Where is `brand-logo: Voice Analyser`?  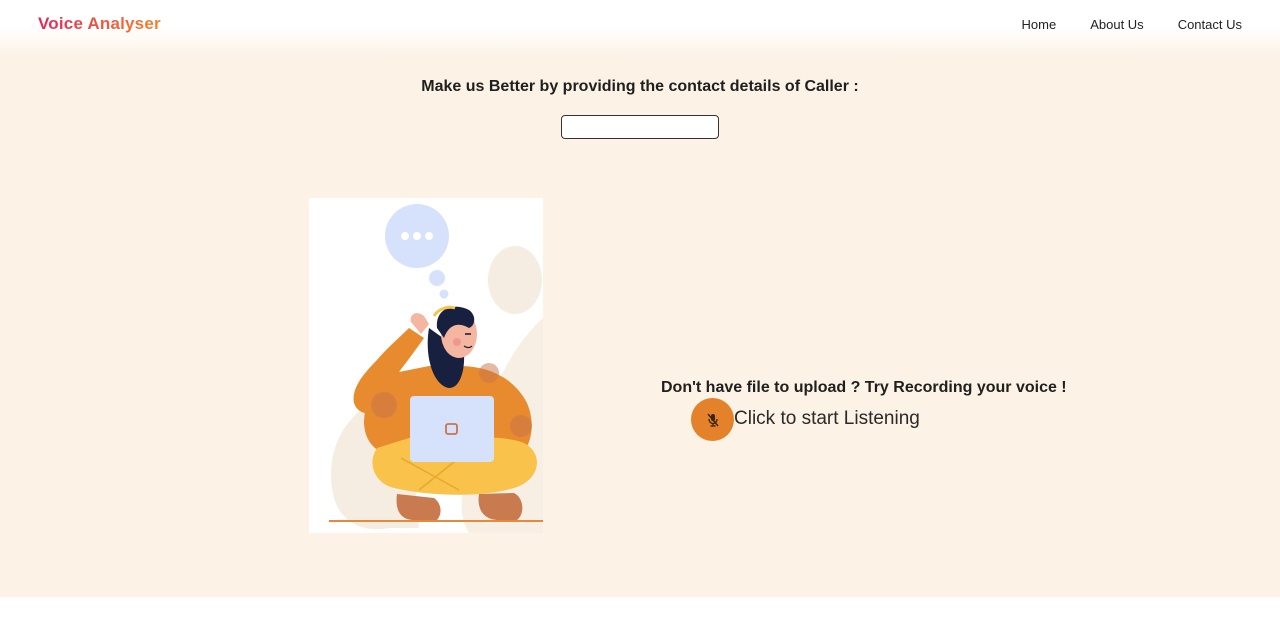
brand-logo: Voice Analyser is located at coordinates (99, 24).